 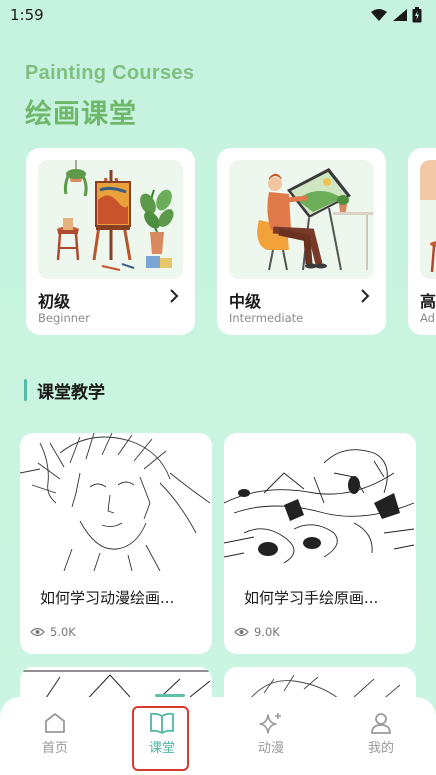 I want to click on tab-label: 我的, so click(x=380, y=748).